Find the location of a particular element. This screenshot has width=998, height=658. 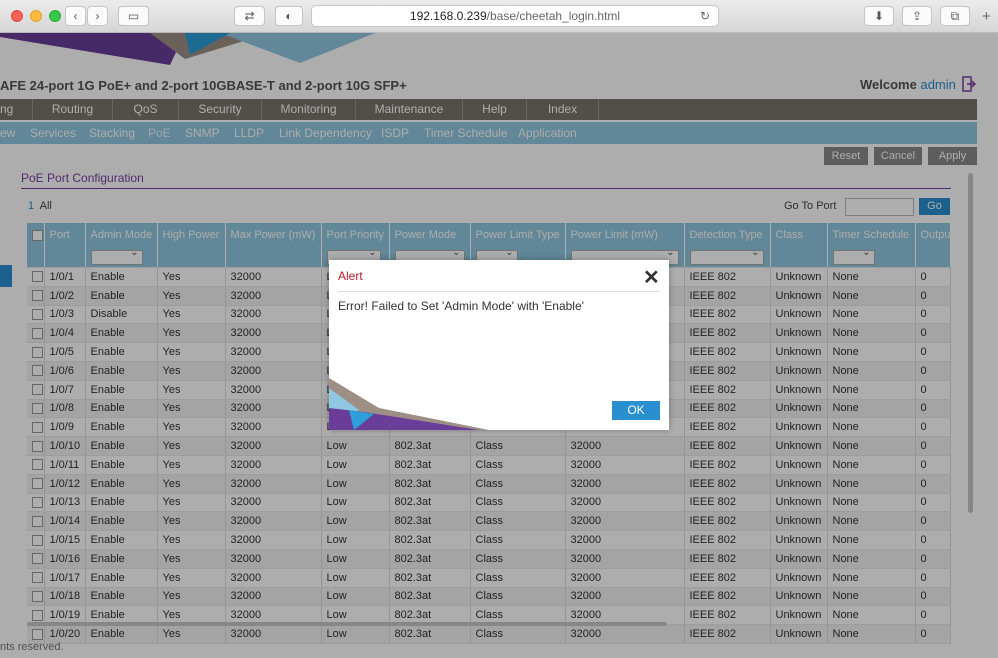

extension-icon: ⇄ is located at coordinates (249, 16).